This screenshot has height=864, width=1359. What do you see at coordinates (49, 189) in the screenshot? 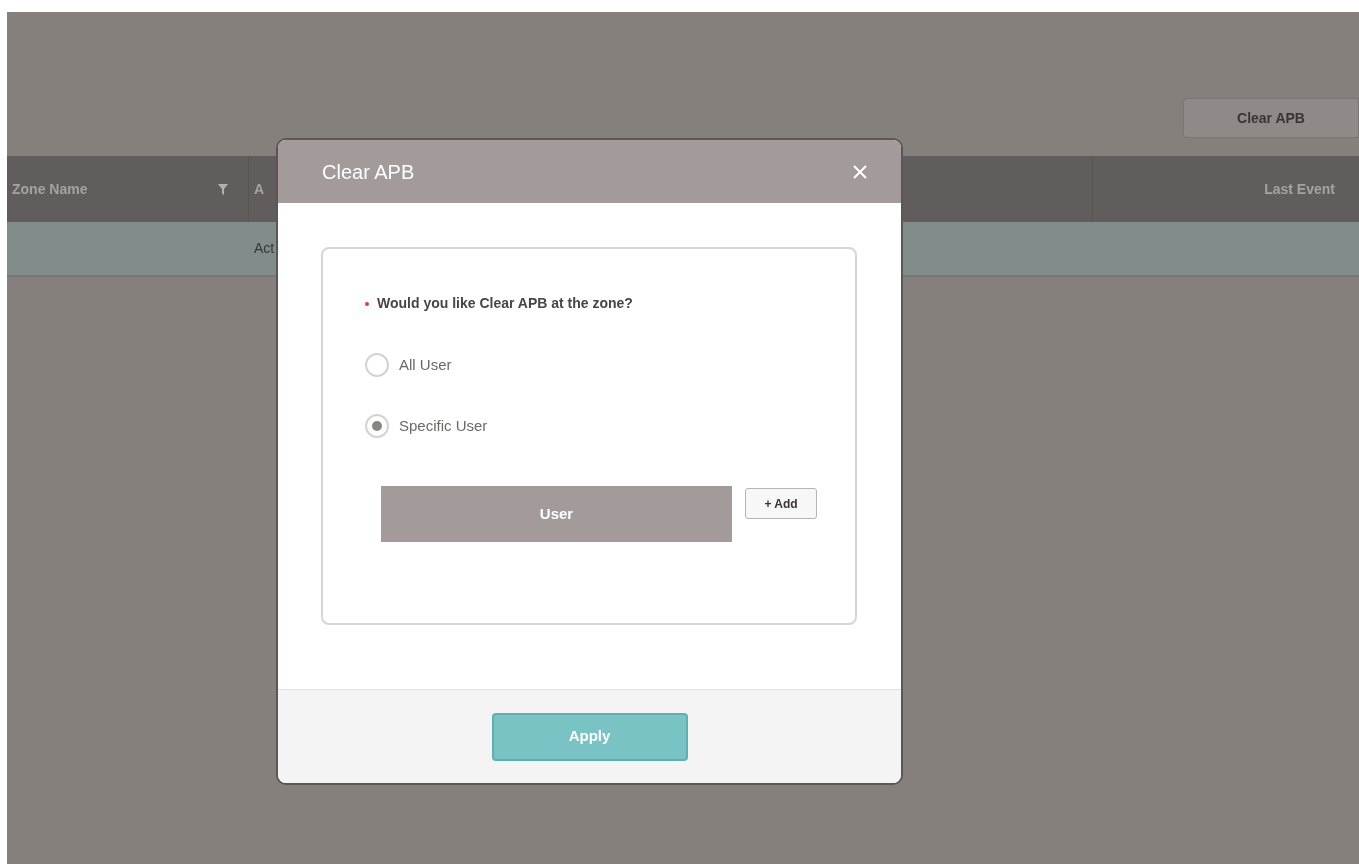
I see `column-header: Zone Name` at bounding box center [49, 189].